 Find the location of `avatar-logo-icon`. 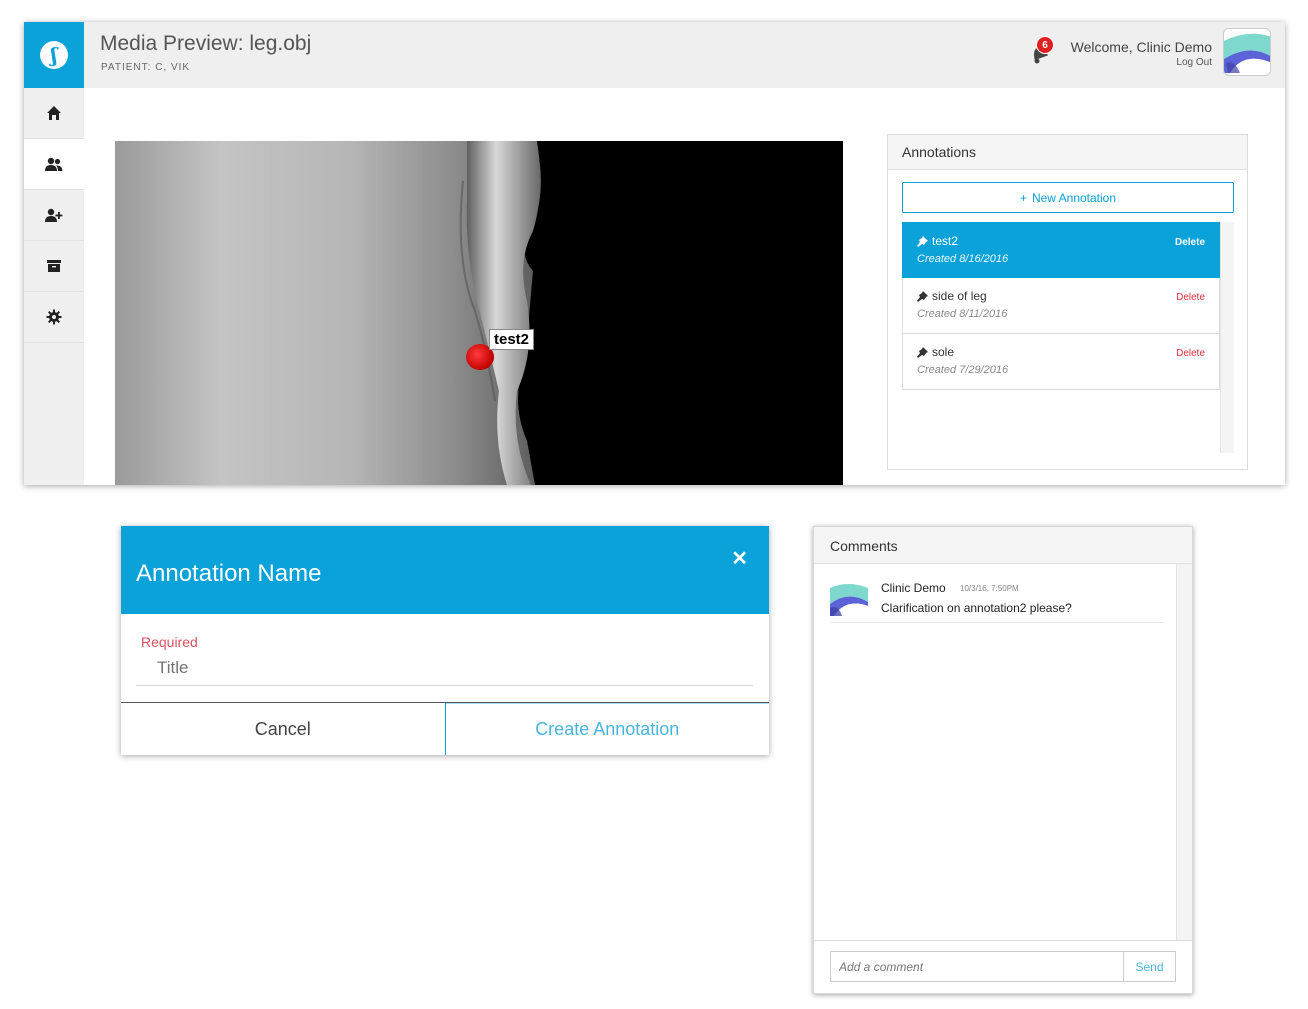

avatar-logo-icon is located at coordinates (1247, 54).